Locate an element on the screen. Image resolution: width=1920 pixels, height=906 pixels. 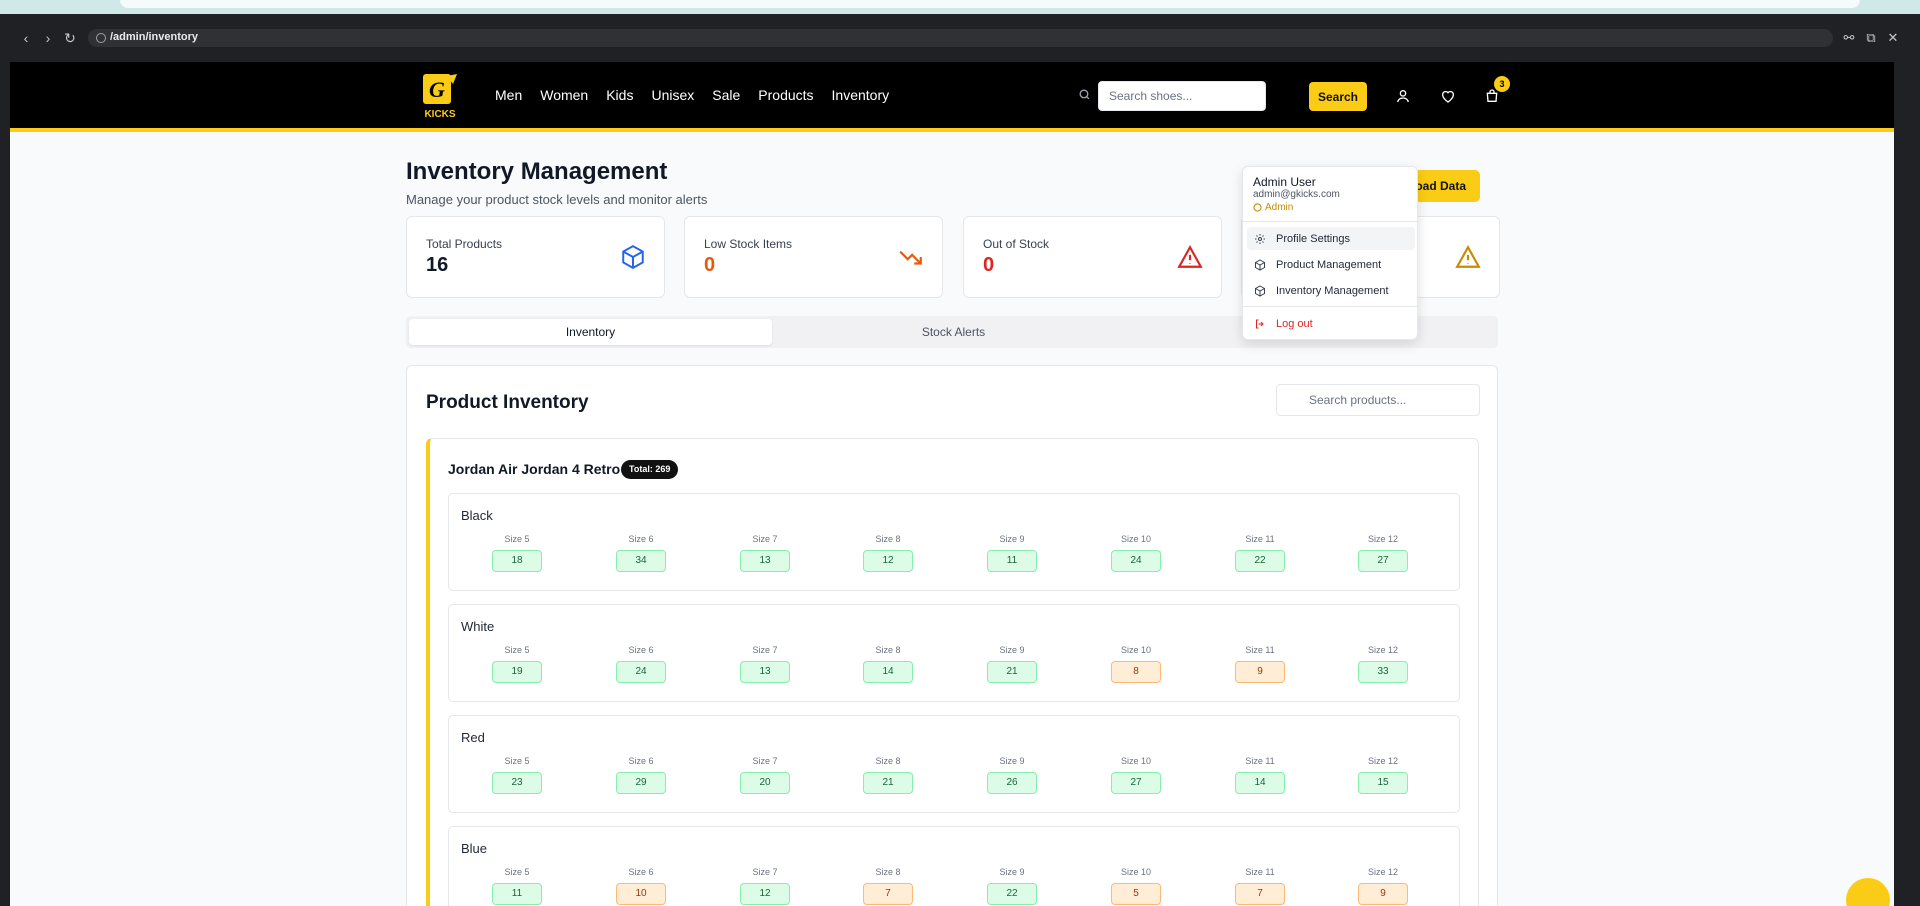
nav-women: Women is located at coordinates (564, 95).